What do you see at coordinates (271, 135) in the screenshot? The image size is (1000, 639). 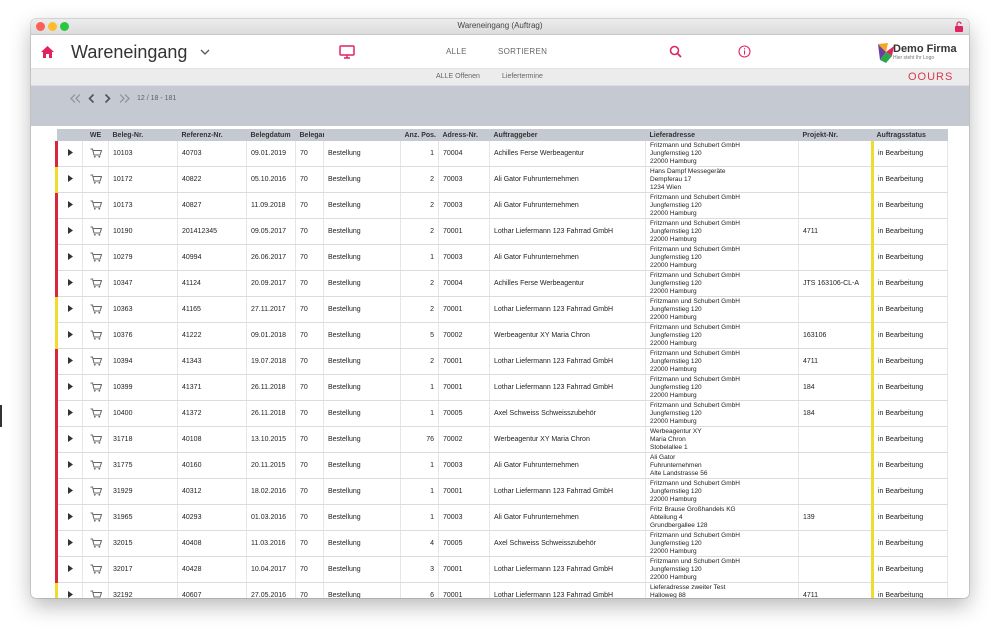 I see `col-header-belegdatum: Belegdatum` at bounding box center [271, 135].